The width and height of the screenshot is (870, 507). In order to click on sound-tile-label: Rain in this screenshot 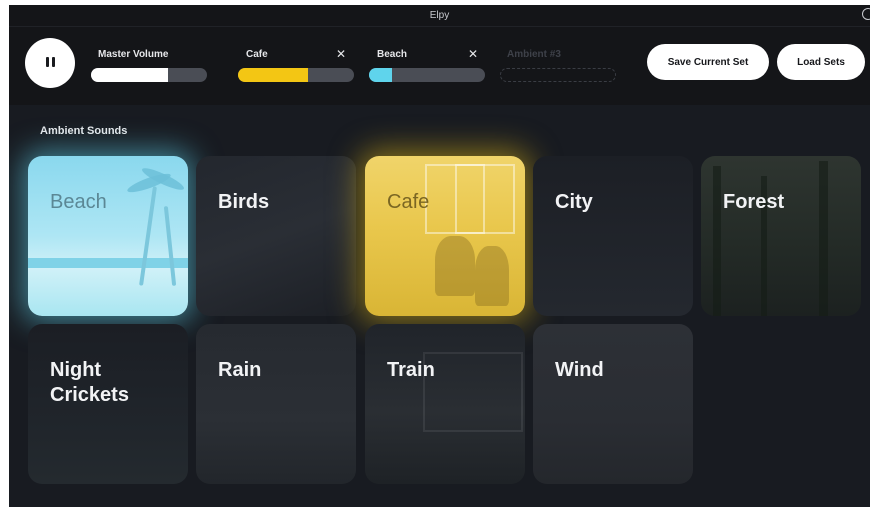, I will do `click(240, 370)`.